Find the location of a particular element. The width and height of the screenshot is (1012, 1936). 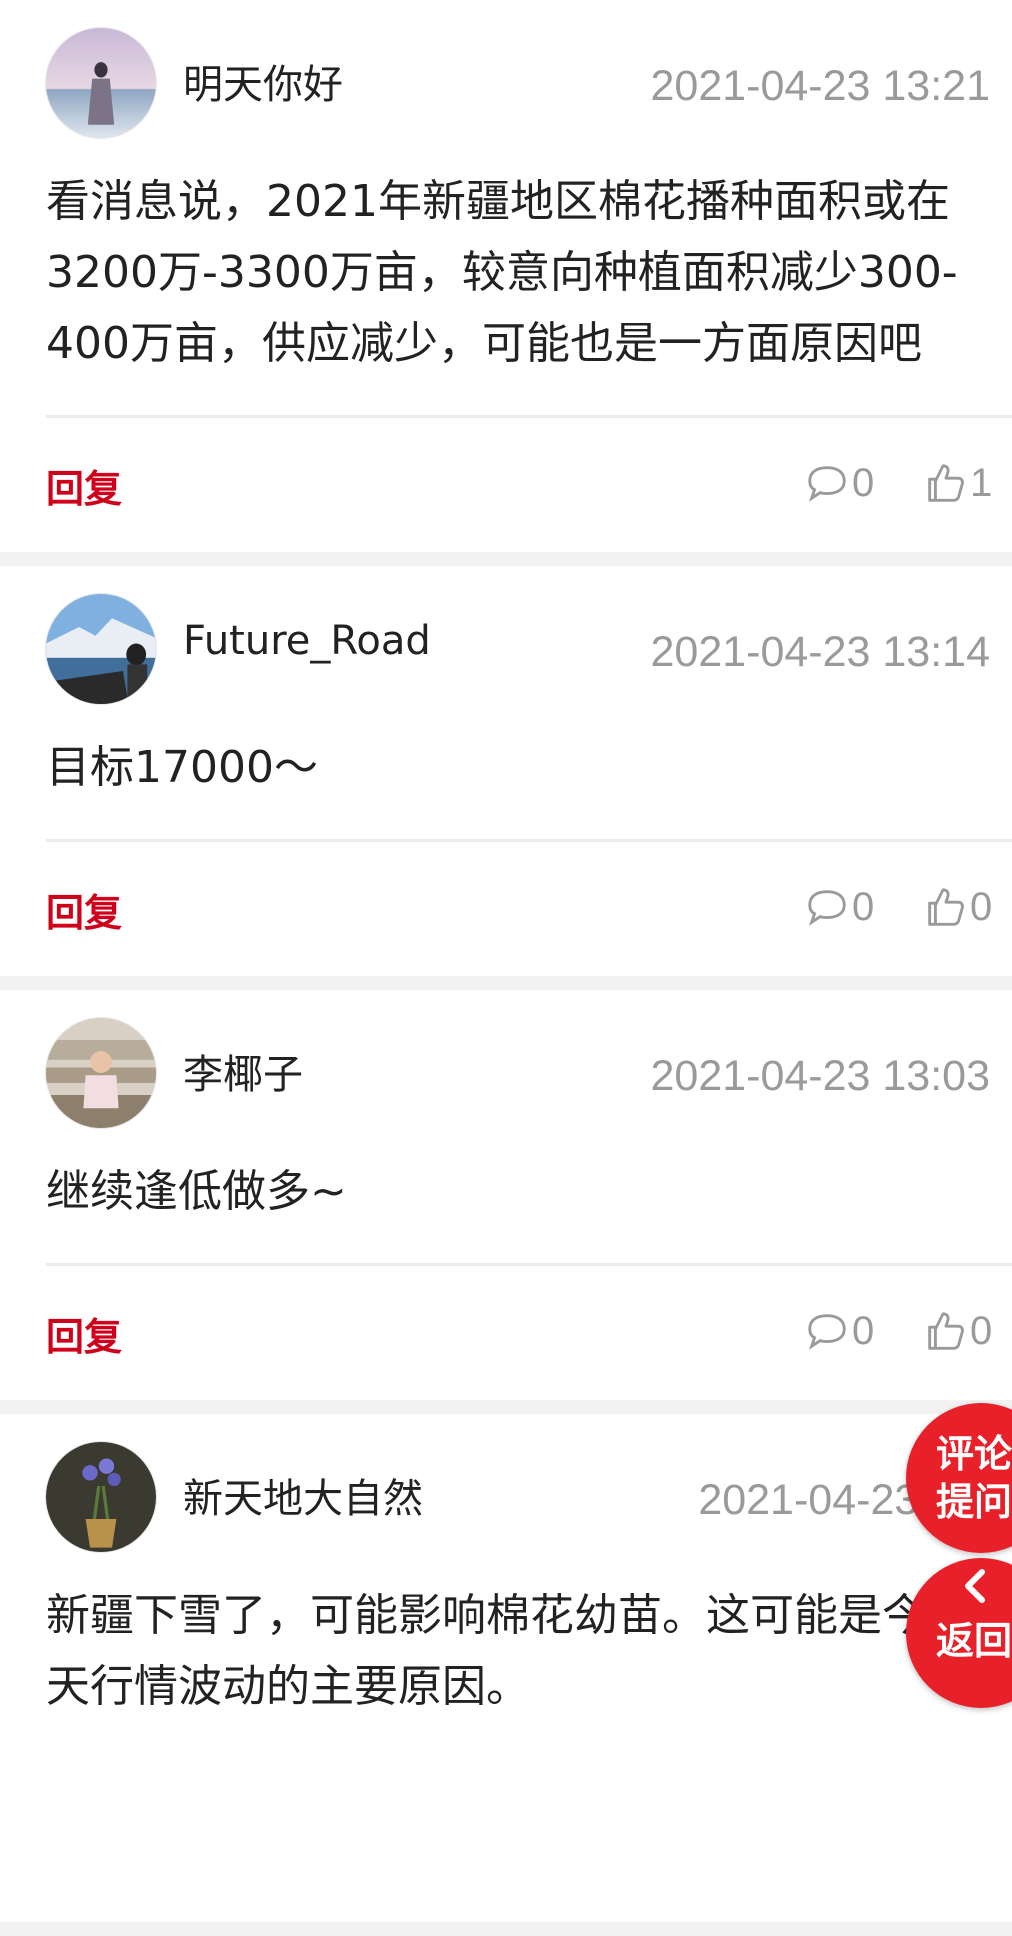

username: 明天你好 is located at coordinates (263, 81).